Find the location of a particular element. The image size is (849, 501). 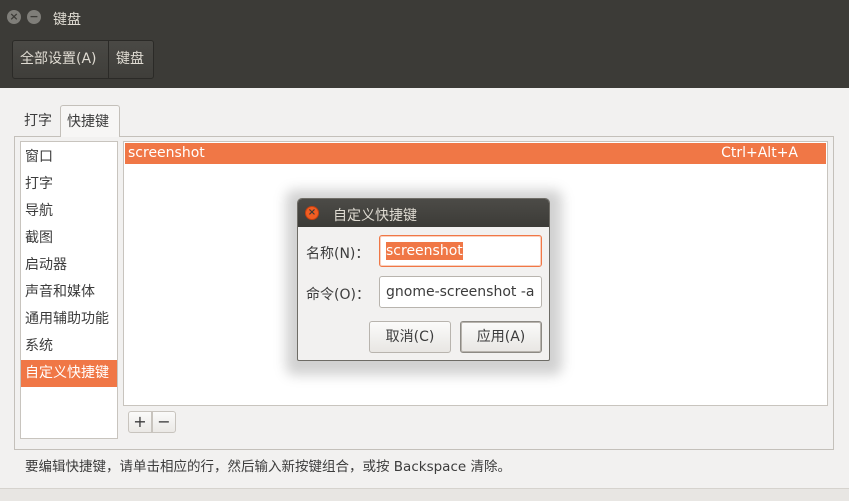

command-field: gnome-screenshot -a is located at coordinates (460, 292).